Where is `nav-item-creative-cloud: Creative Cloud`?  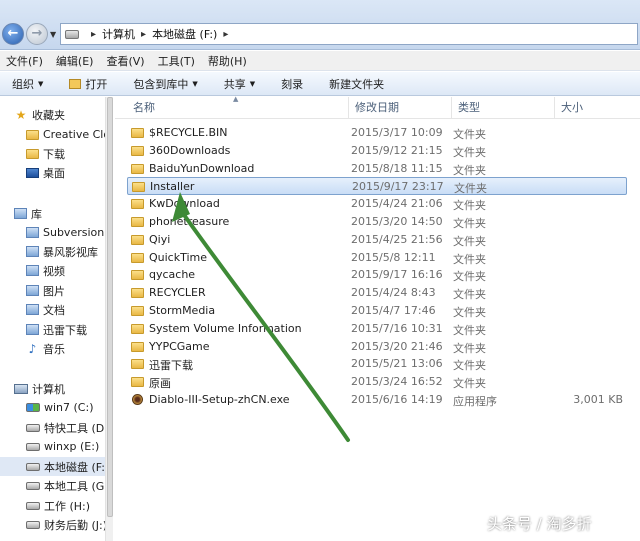 nav-item-creative-cloud: Creative Cloud is located at coordinates (69, 134).